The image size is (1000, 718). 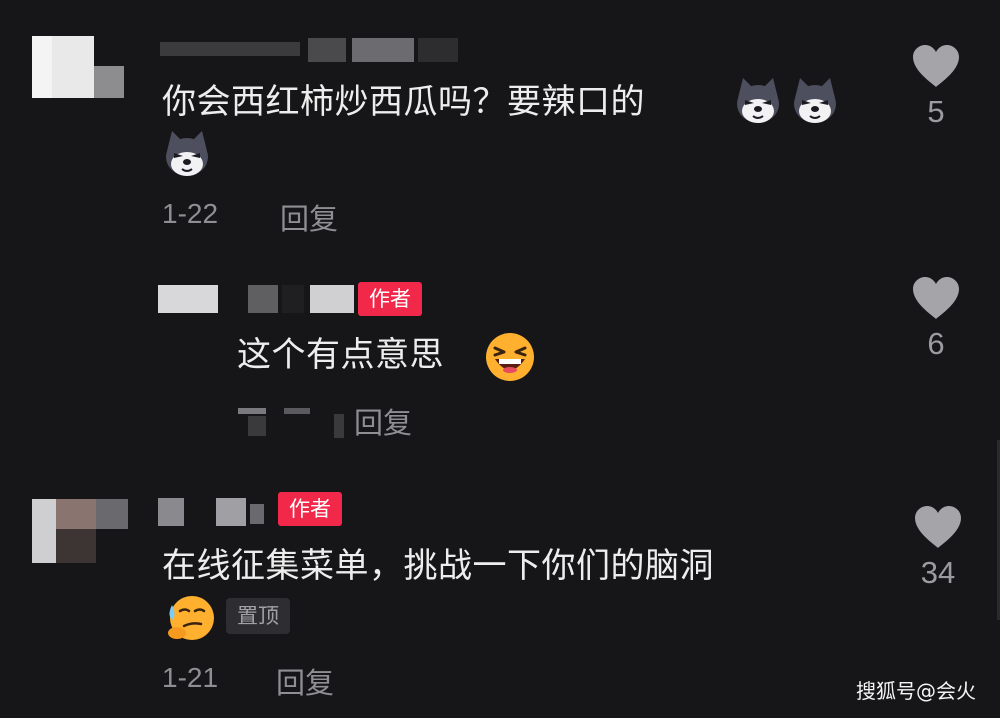 What do you see at coordinates (403, 102) in the screenshot?
I see `comment-text: 你会西红柿炒西瓜吗？要辣口的` at bounding box center [403, 102].